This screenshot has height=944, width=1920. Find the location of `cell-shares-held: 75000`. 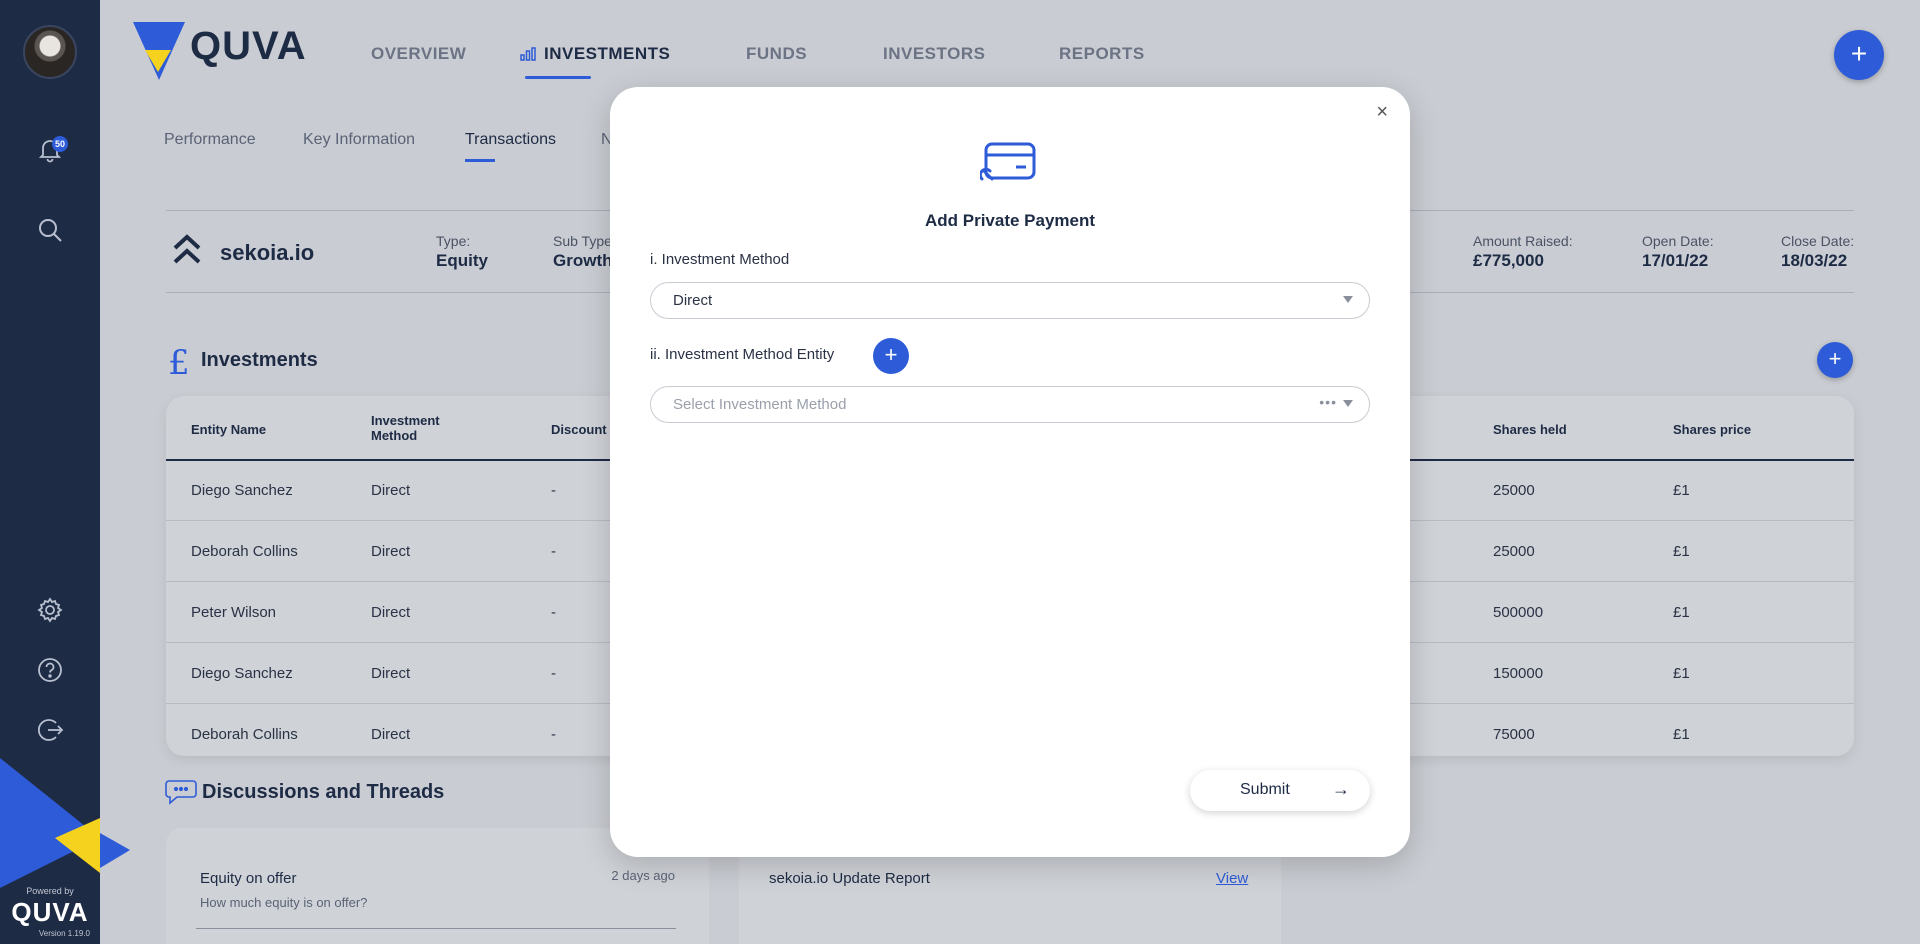

cell-shares-held: 75000 is located at coordinates (1514, 734).